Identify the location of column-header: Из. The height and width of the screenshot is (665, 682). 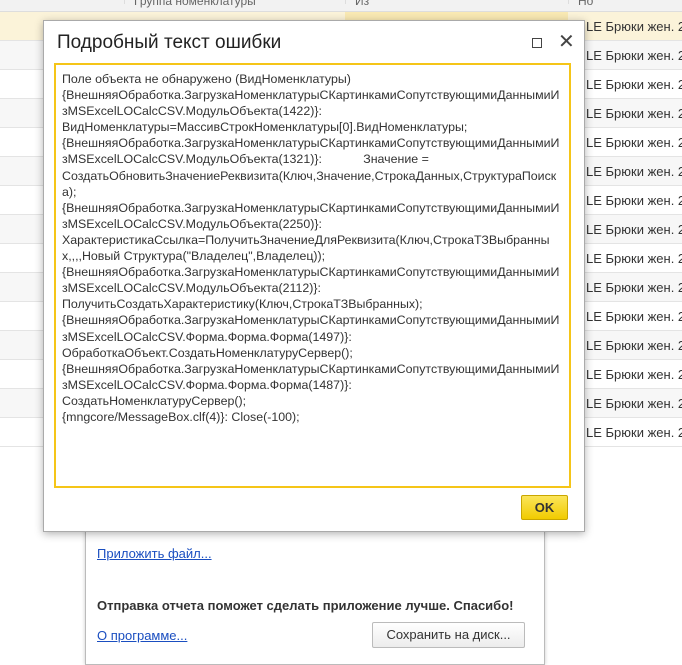
(362, 4).